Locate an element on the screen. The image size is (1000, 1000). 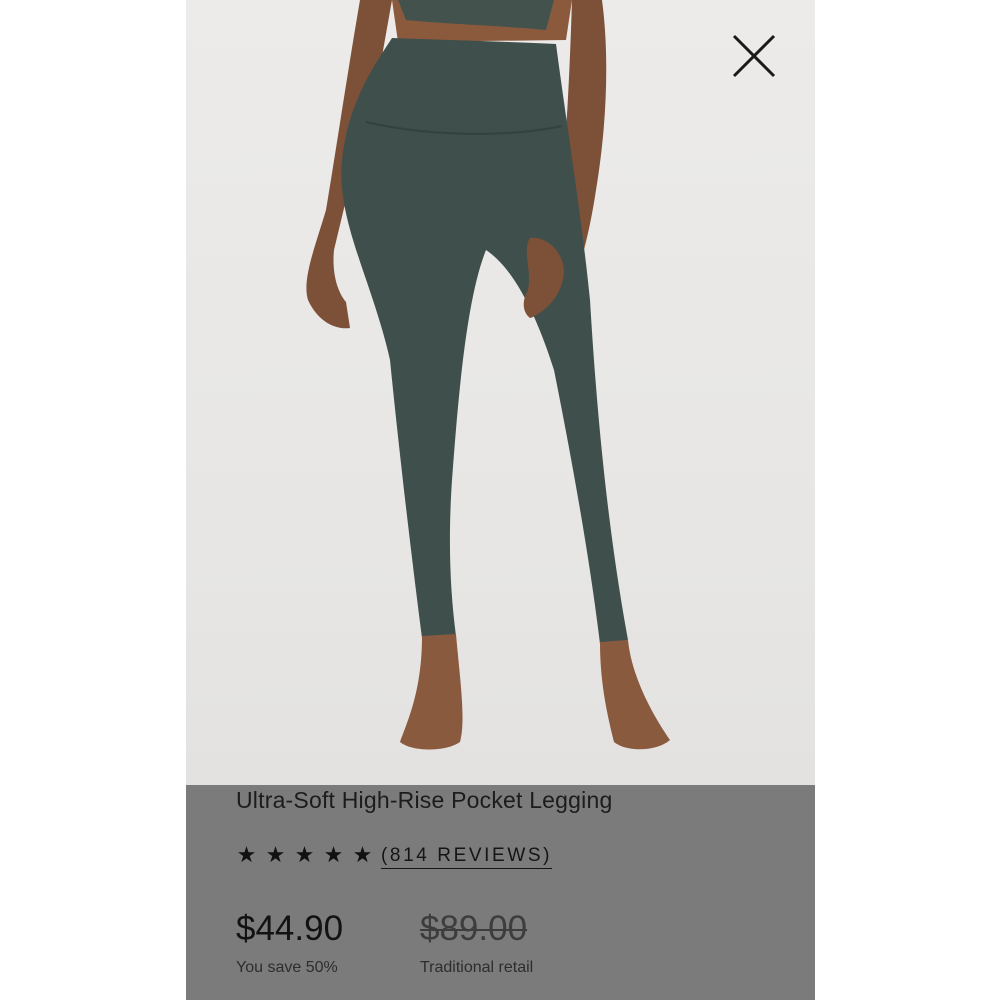
savings-label: You save 50% is located at coordinates (287, 967).